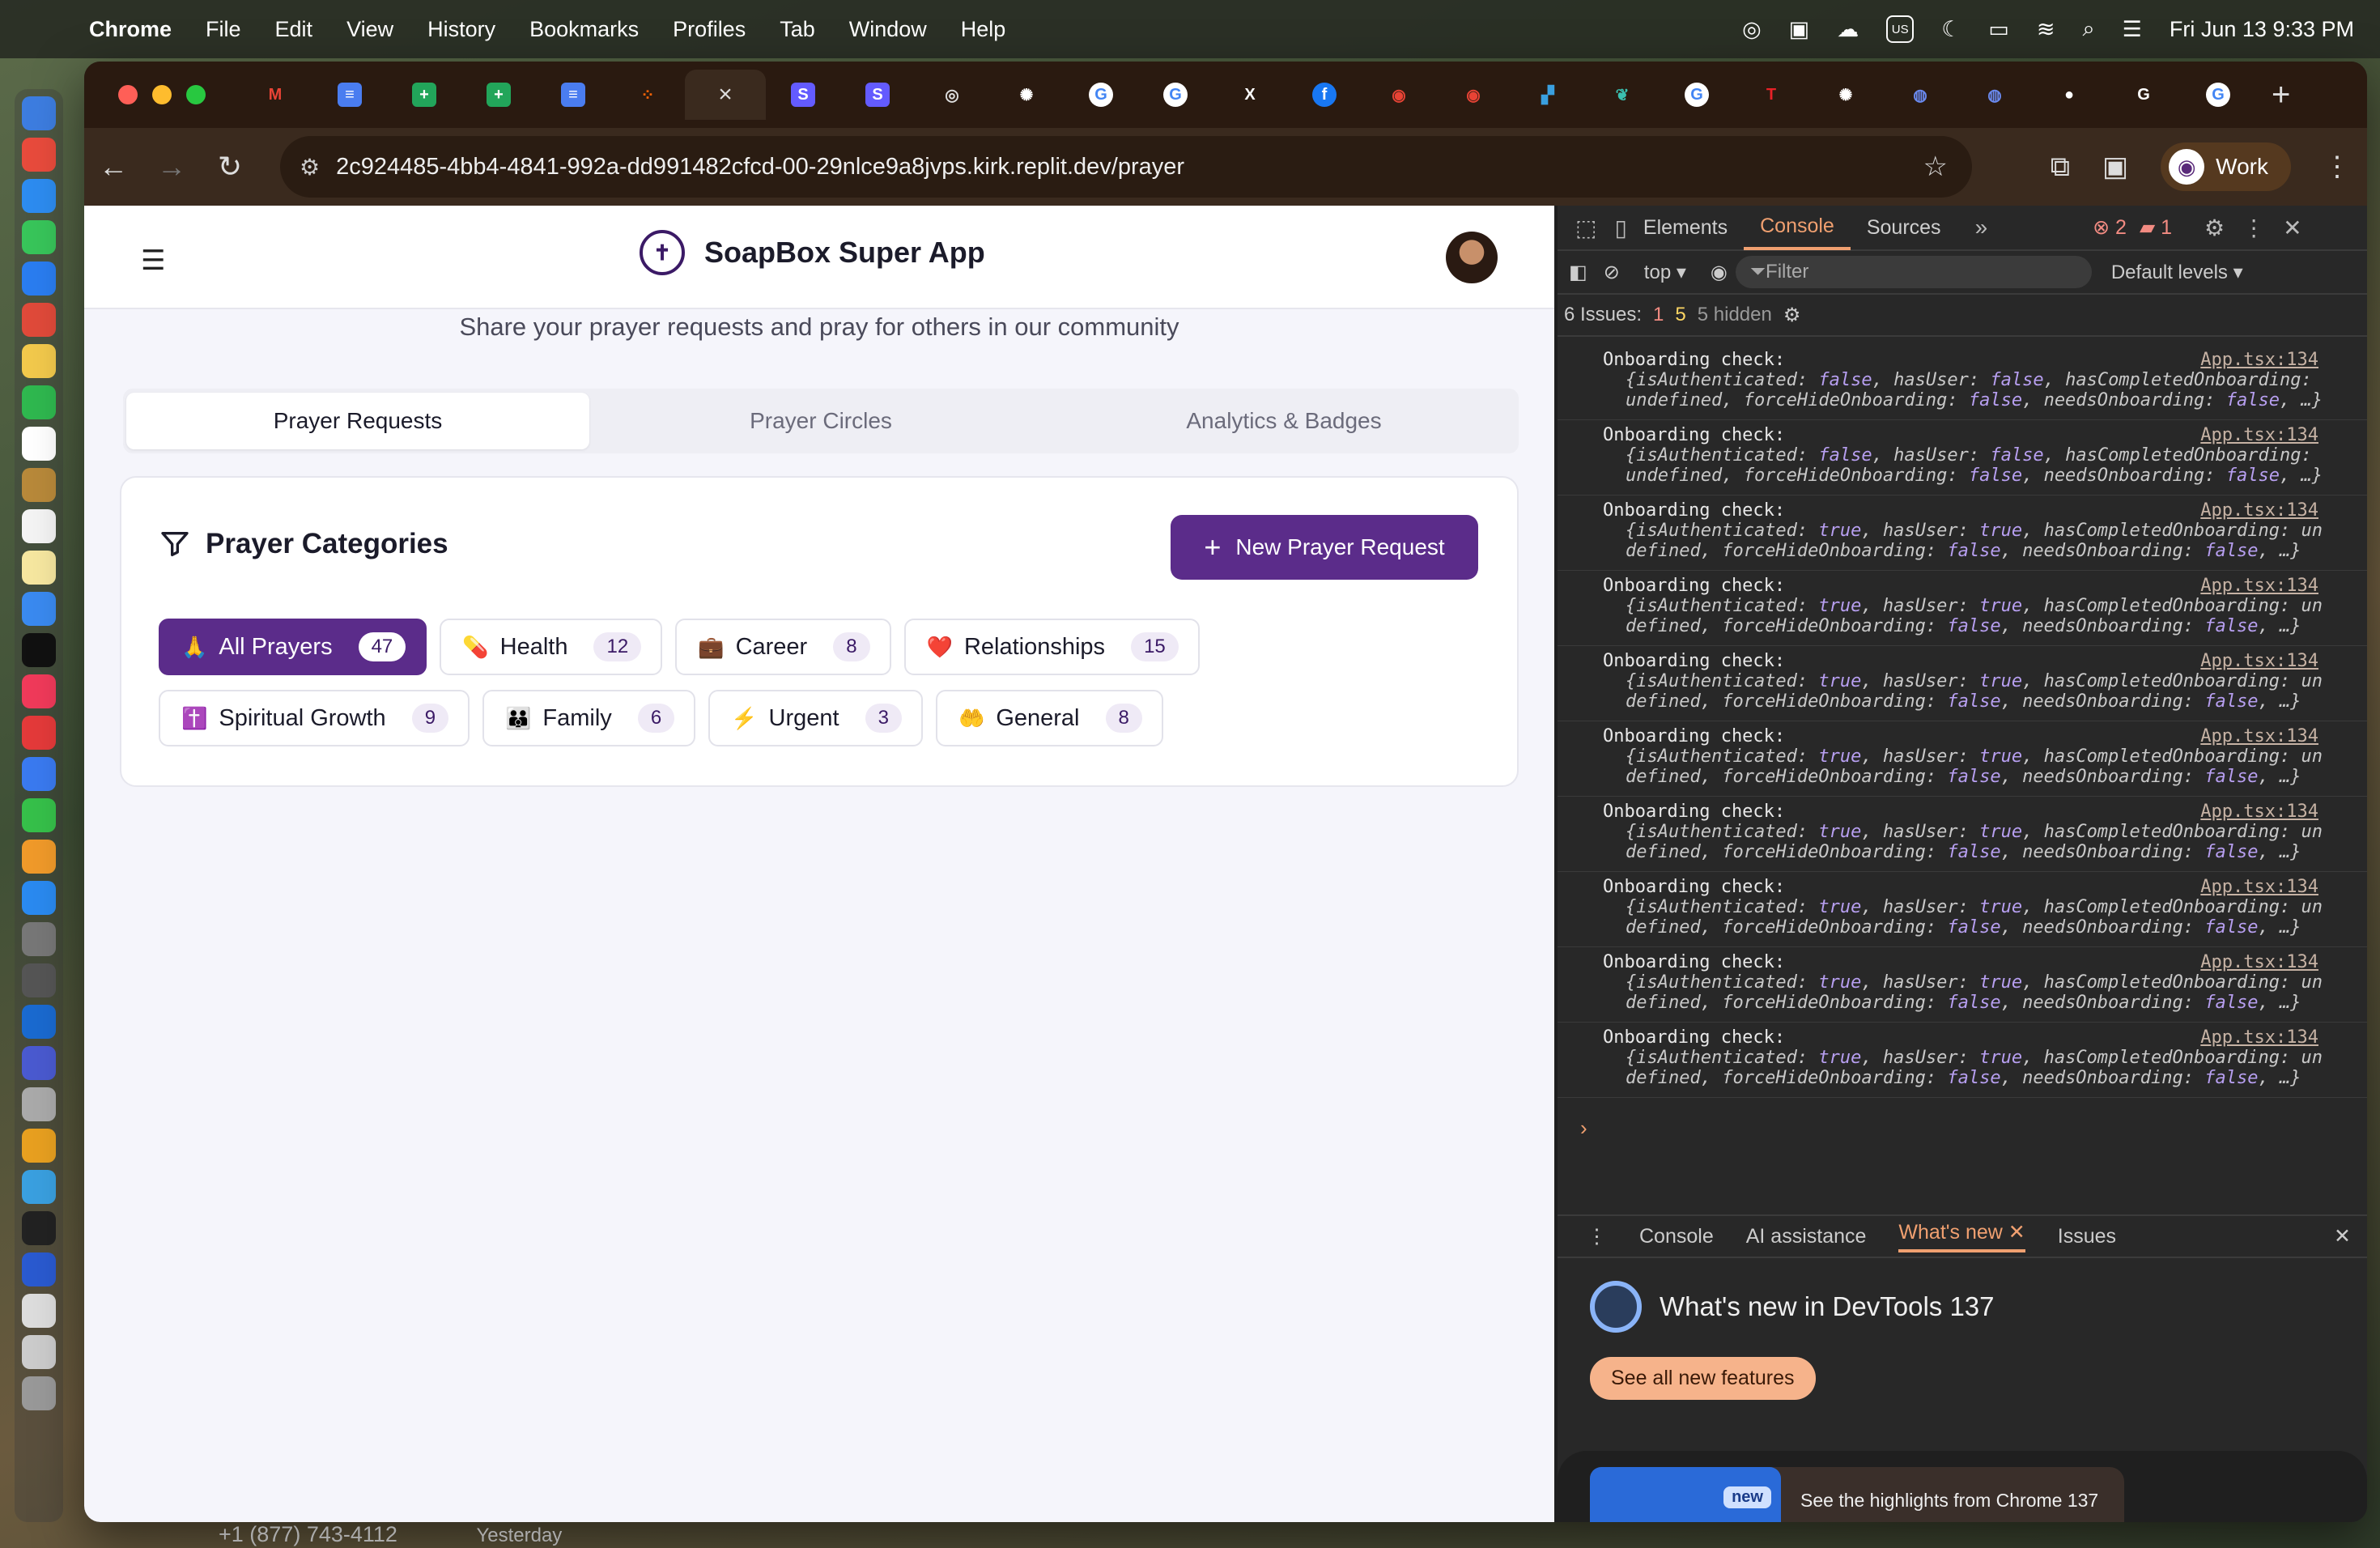 Image resolution: width=2380 pixels, height=1548 pixels. Describe the element at coordinates (584, 29) in the screenshot. I see `menu-bookmarks: Bookmarks` at that location.